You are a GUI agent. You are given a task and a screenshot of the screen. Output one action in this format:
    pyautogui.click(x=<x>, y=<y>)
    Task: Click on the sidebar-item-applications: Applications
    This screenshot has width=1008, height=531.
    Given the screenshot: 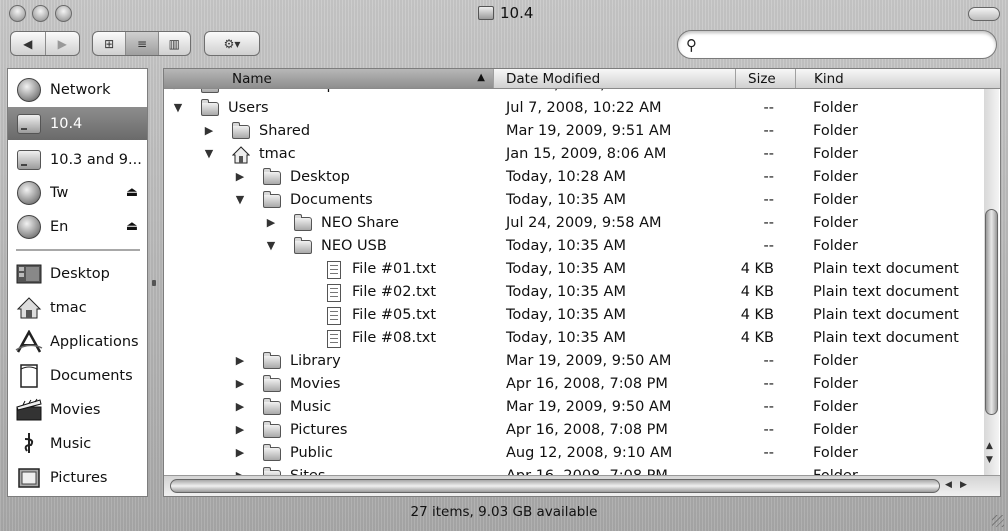 What is the action you would take?
    pyautogui.click(x=77, y=341)
    